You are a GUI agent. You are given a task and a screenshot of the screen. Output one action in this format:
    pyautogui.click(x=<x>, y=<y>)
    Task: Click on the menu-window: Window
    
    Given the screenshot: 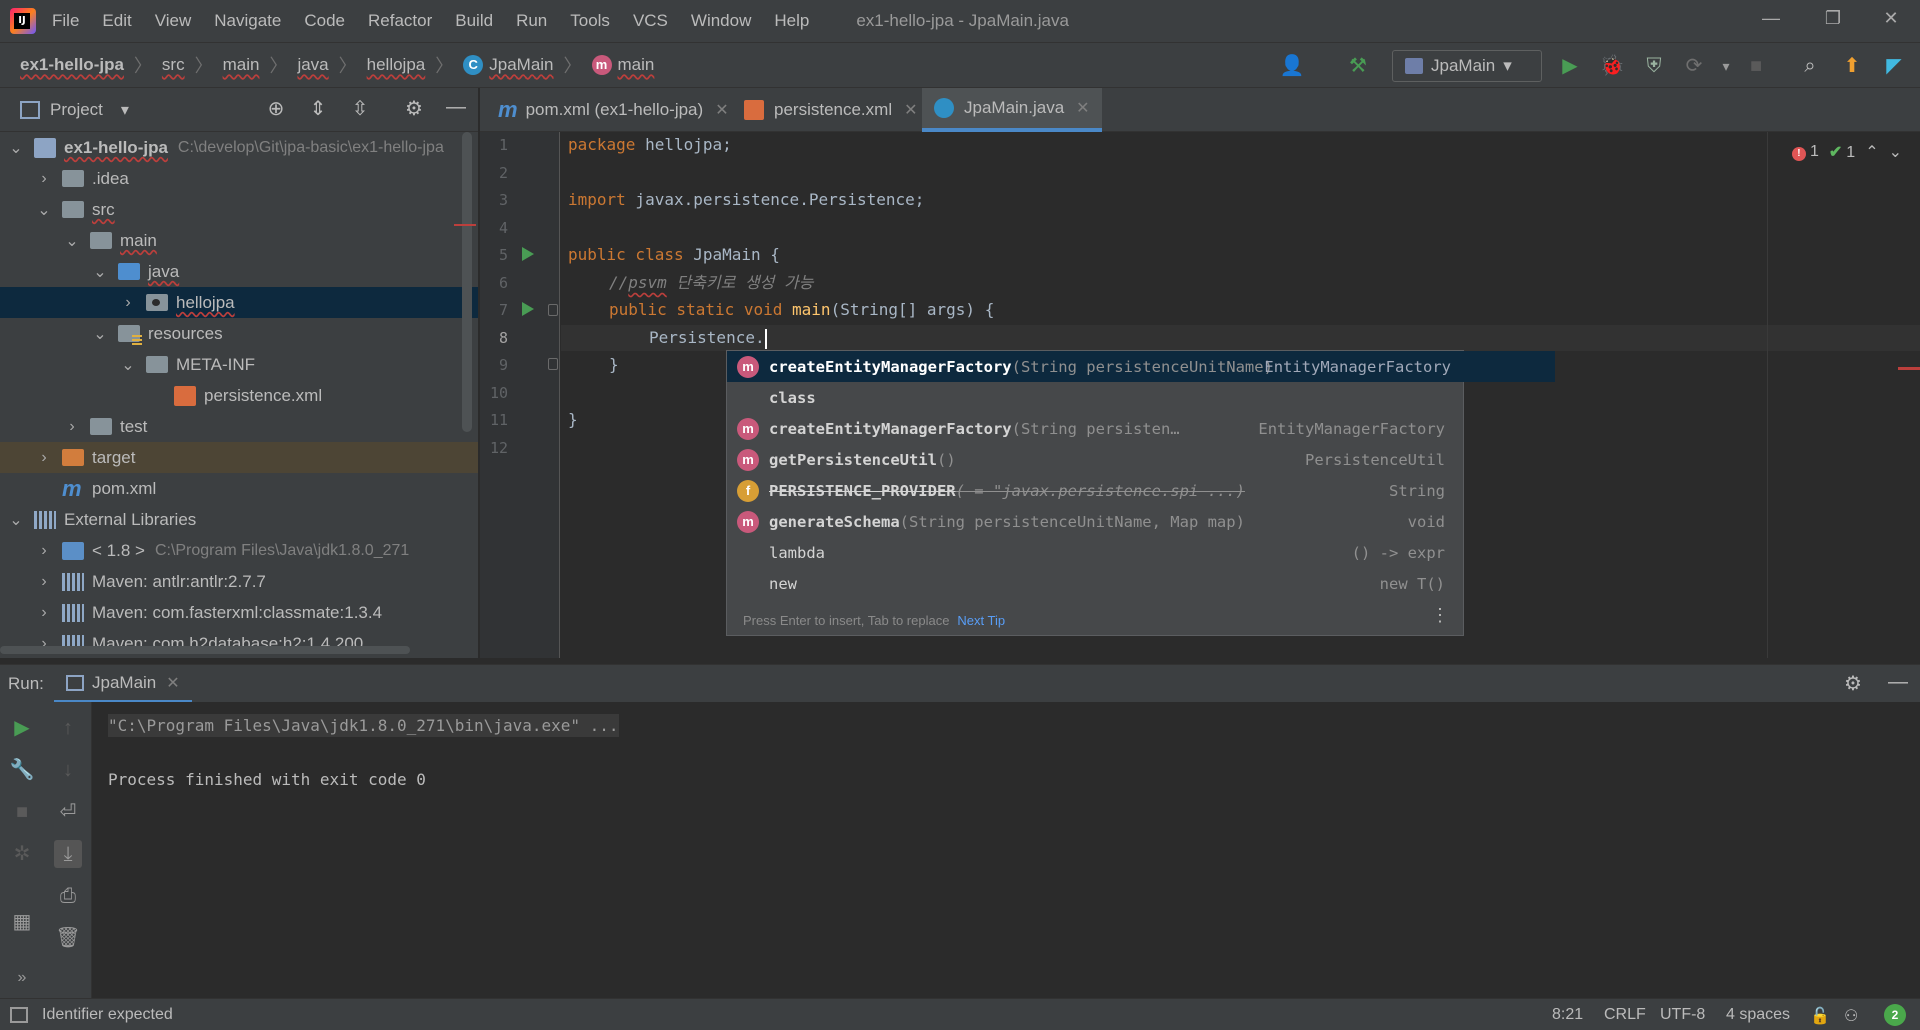 What is the action you would take?
    pyautogui.click(x=721, y=21)
    